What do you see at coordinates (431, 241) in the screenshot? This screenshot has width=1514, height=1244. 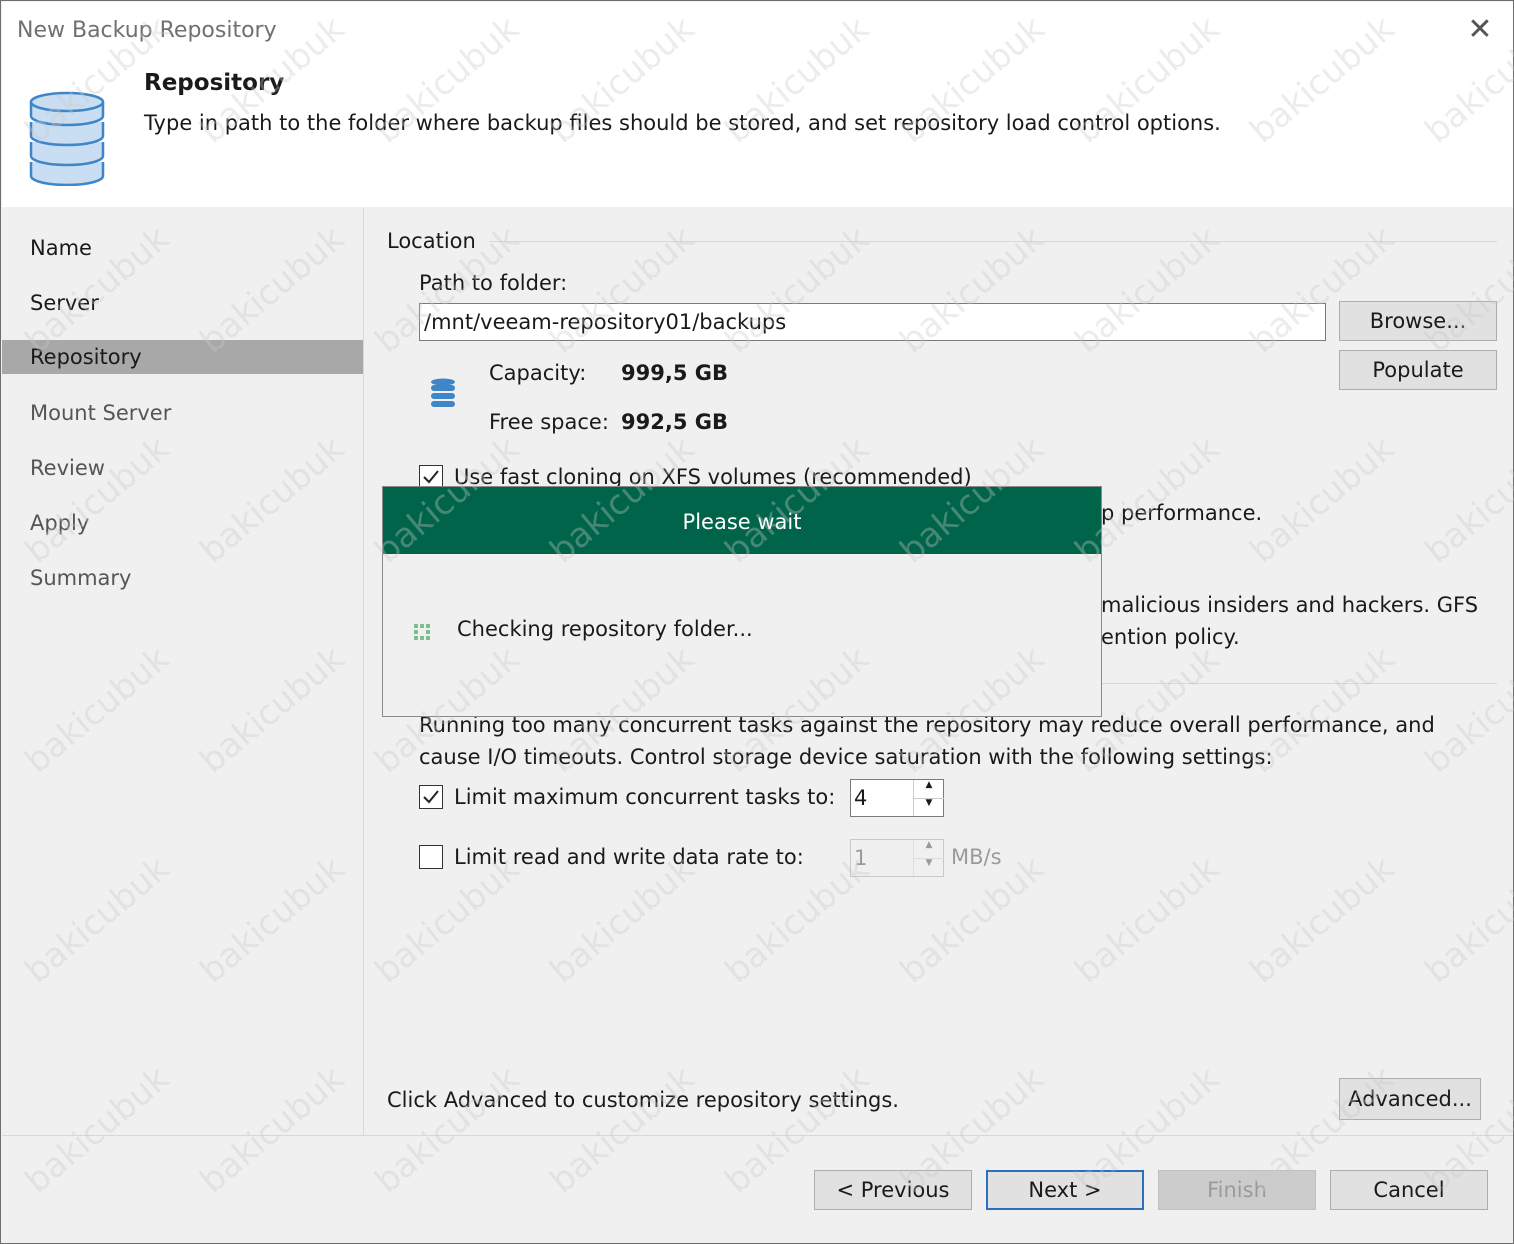 I see `location-group-label: Location` at bounding box center [431, 241].